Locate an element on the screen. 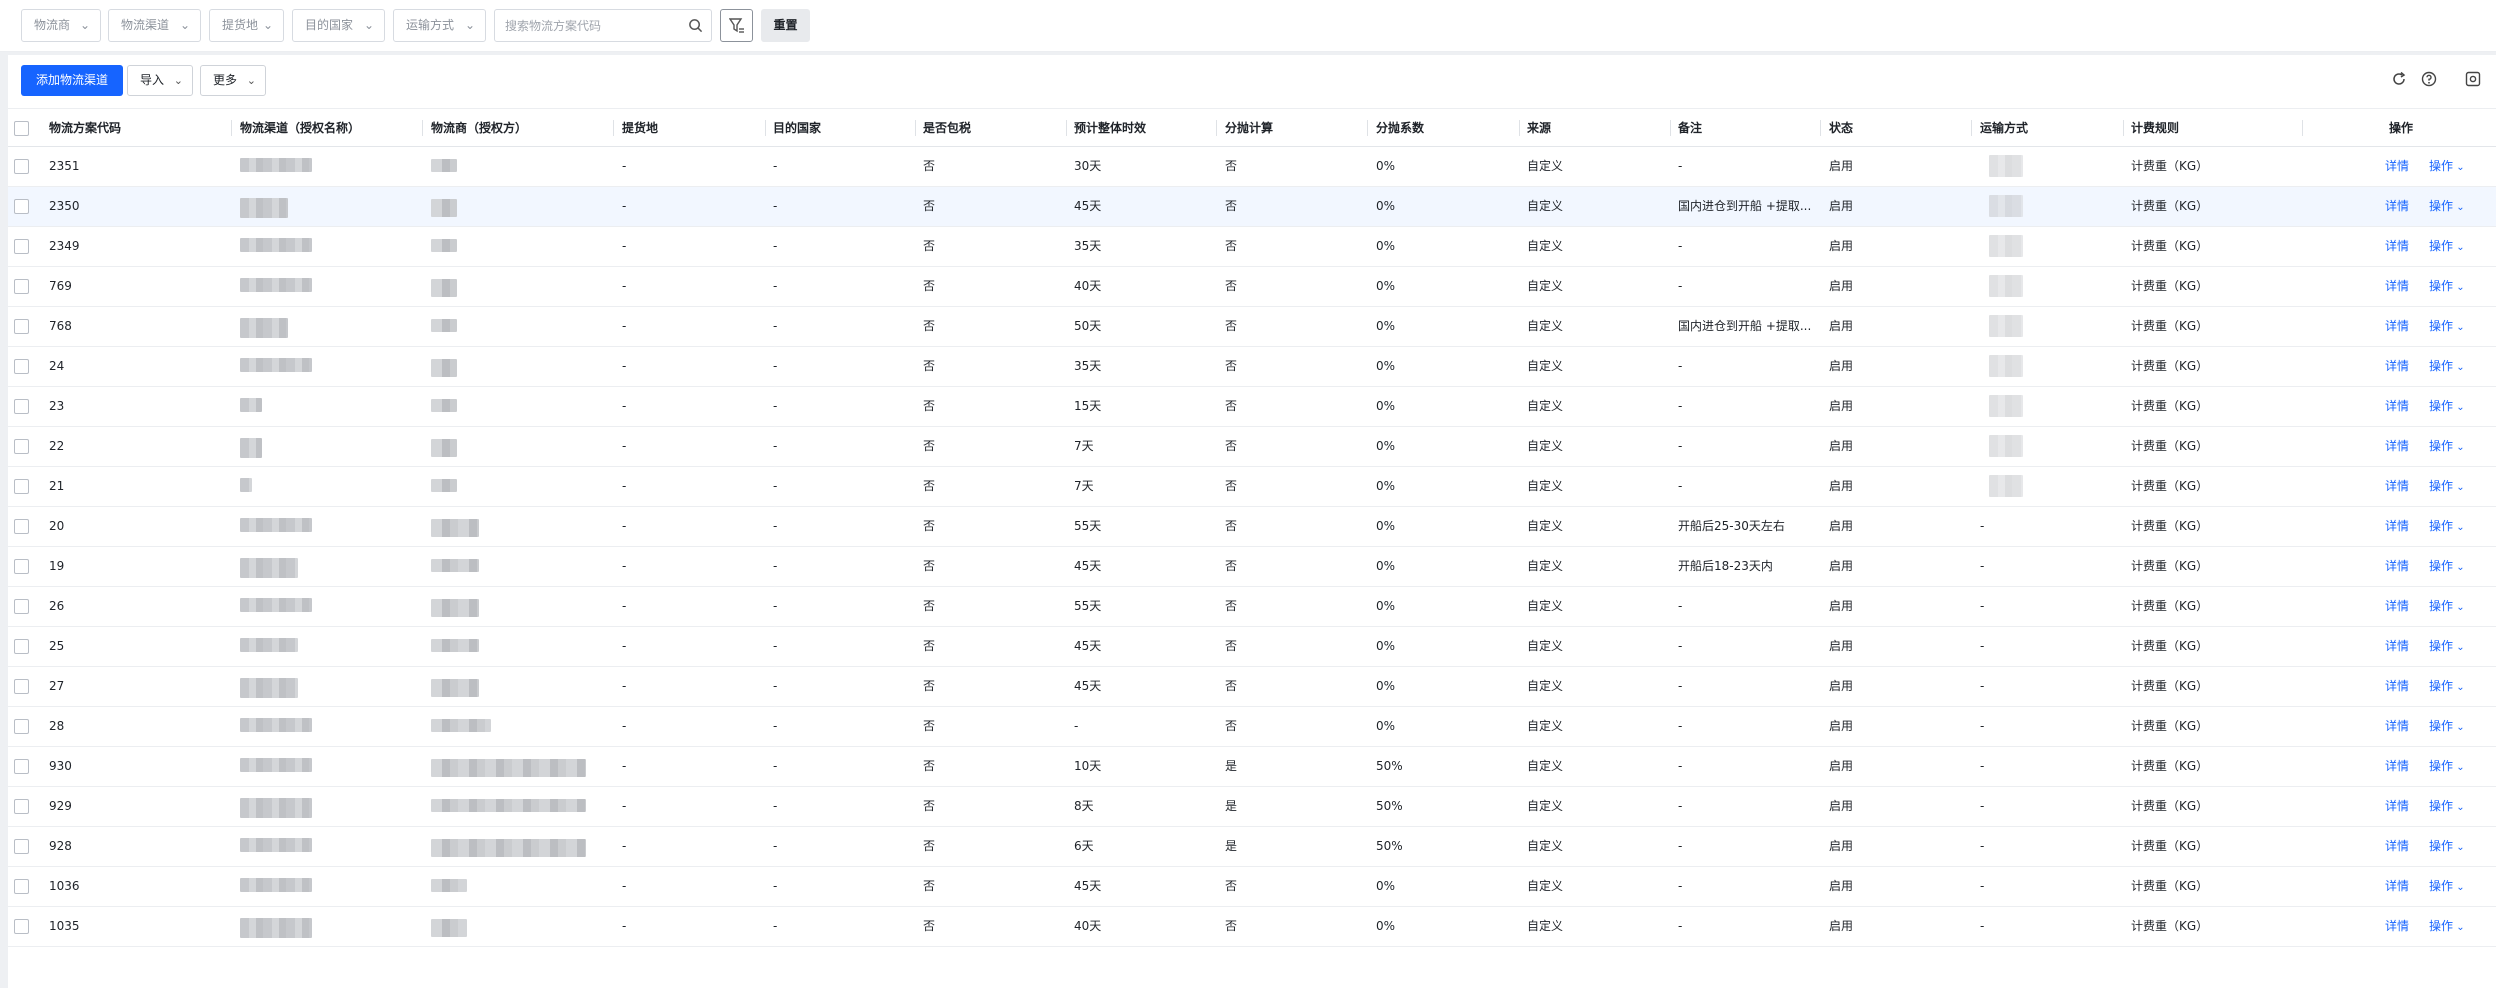 This screenshot has width=2496, height=988. table-row: 22- - 否 7天否 0% 自定义 - 启用 计费重（KG） 详情 操作 ⌄ is located at coordinates (1252, 447).